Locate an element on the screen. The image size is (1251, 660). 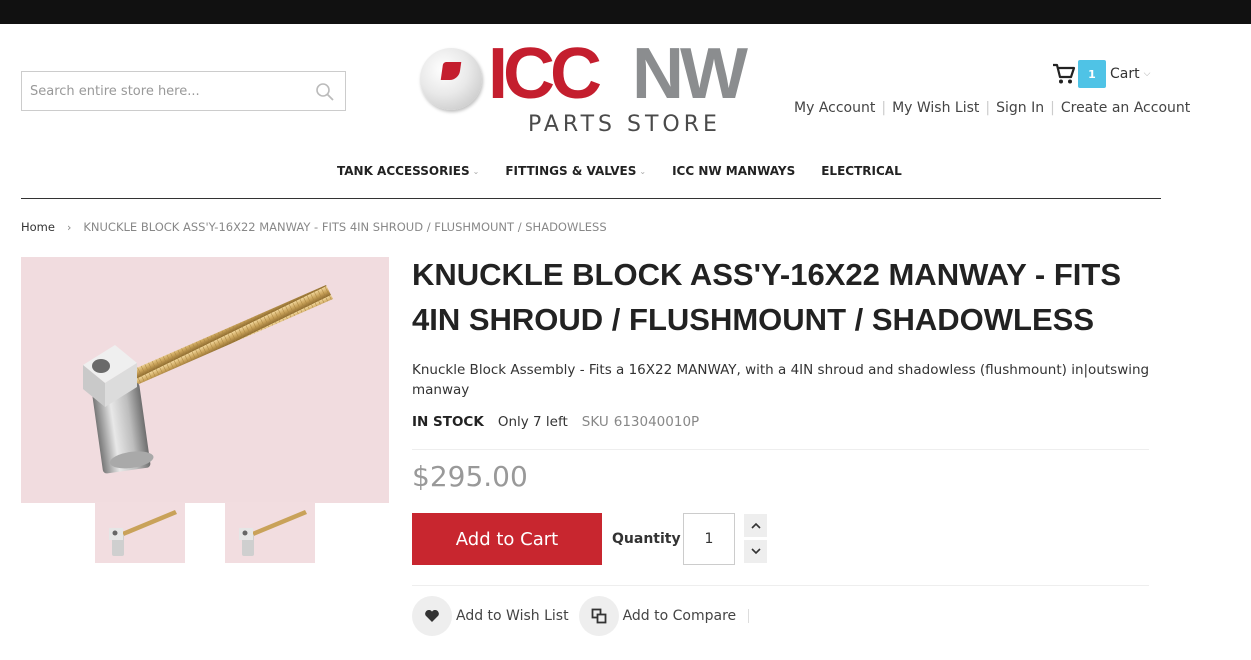
sku-label: SKU is located at coordinates (595, 422).